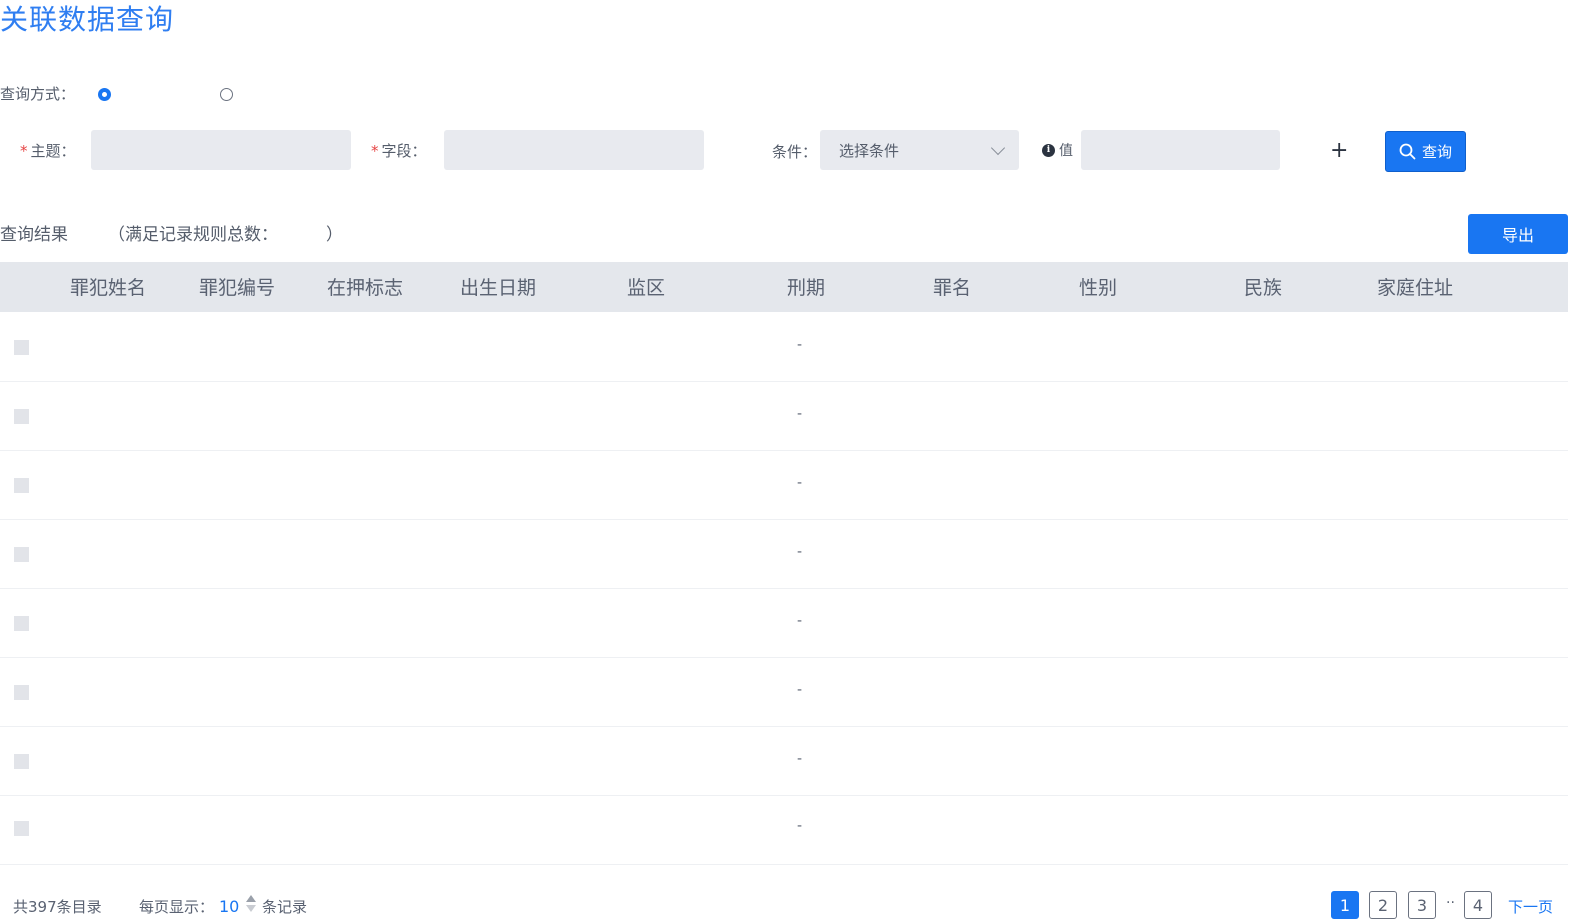  I want to click on condition-select-value: 选择条件, so click(869, 151).